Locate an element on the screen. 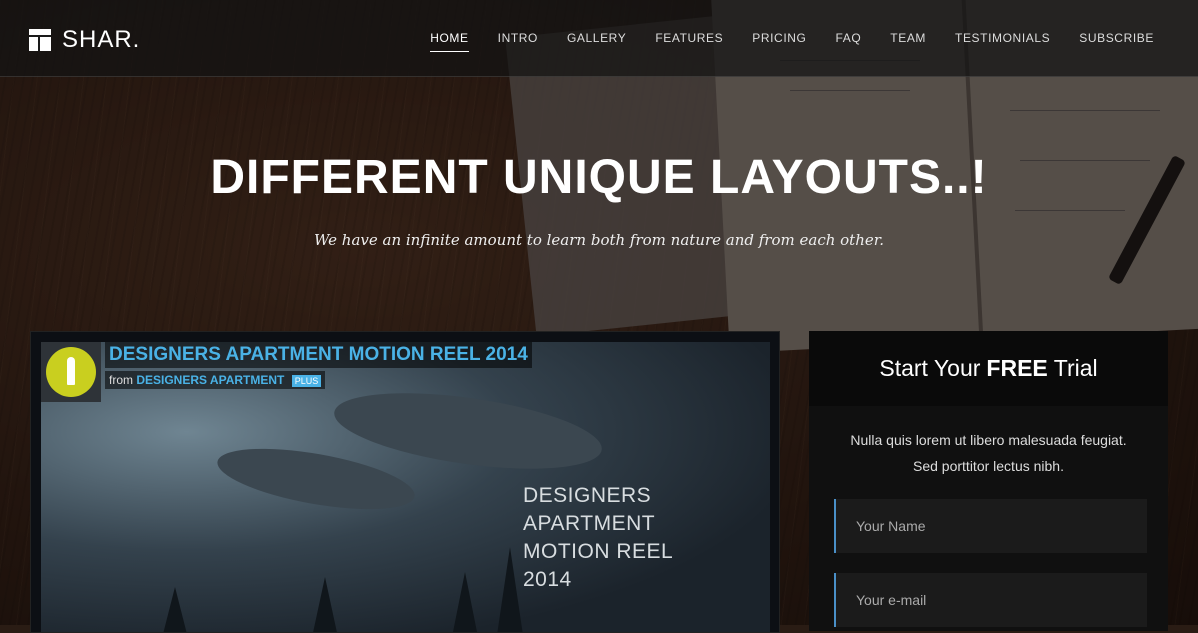 Image resolution: width=1198 pixels, height=633 pixels. name-input: Your Name is located at coordinates (990, 526).